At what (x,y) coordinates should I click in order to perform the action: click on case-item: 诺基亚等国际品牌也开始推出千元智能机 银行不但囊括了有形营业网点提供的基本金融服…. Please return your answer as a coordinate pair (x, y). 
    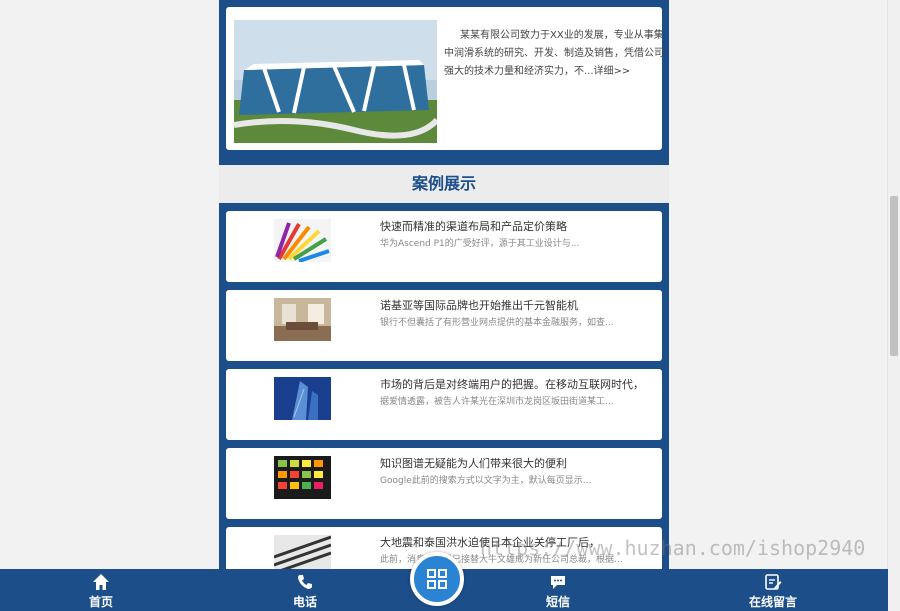
    Looking at the image, I should click on (444, 325).